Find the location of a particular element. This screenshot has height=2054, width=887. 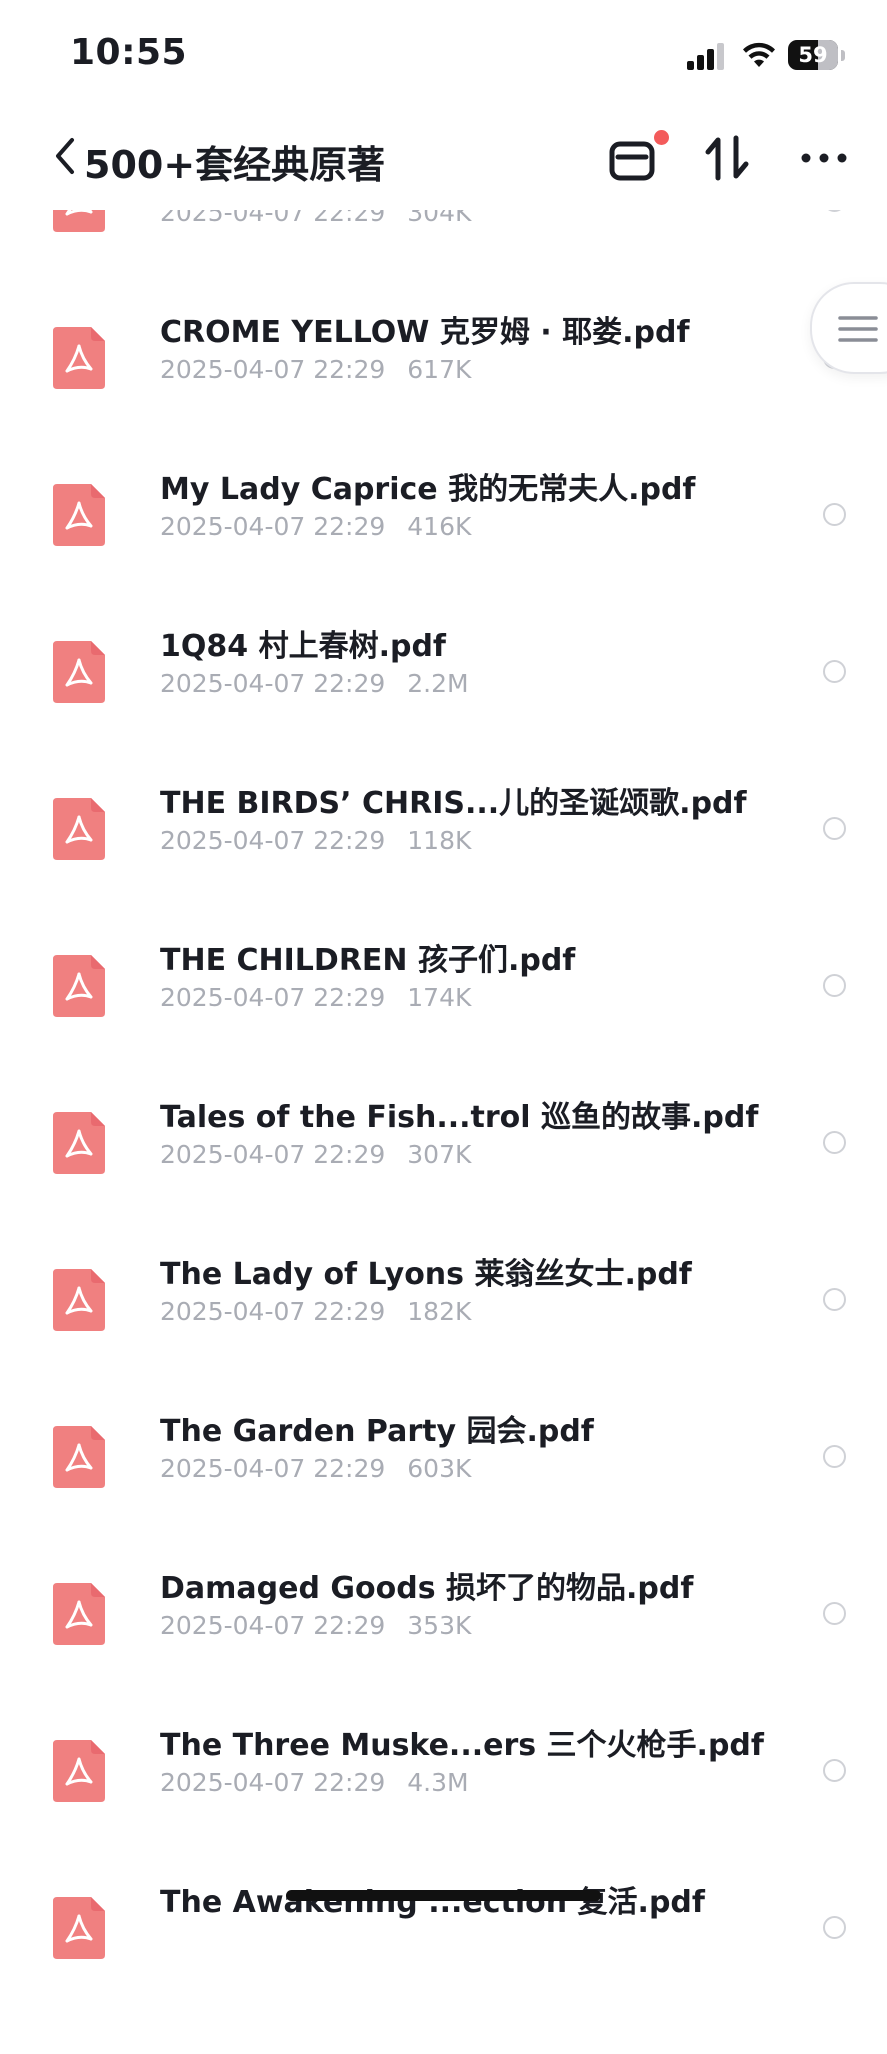

file-size: 307K is located at coordinates (439, 1154).